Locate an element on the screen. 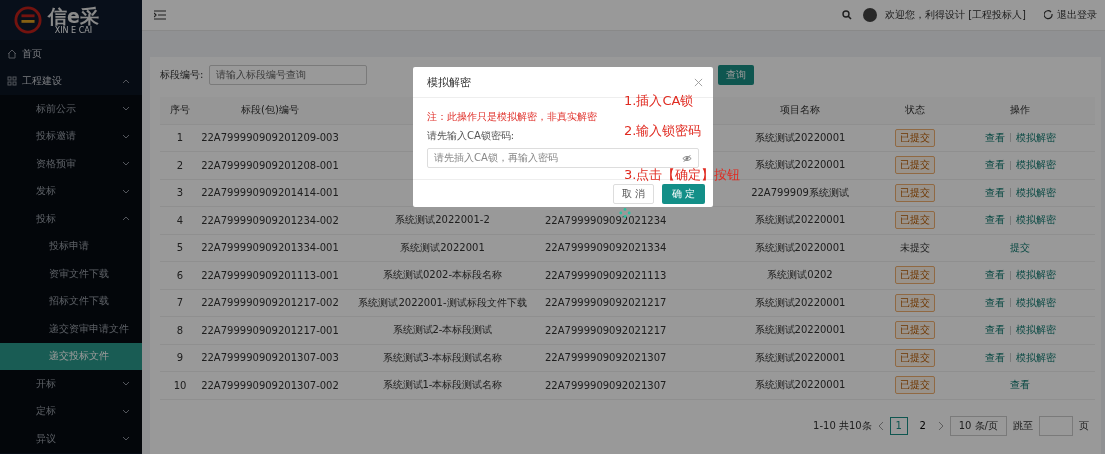 The width and height of the screenshot is (1105, 454). table-cell: 22A7999909092021217 is located at coordinates (606, 330).